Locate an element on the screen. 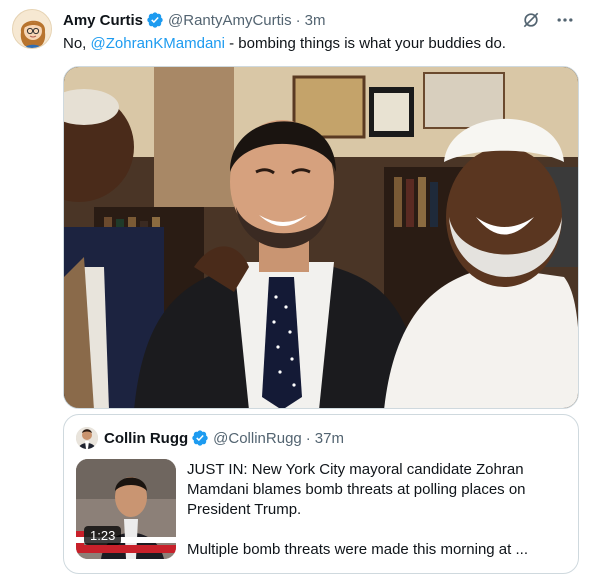 This screenshot has height=579, width=591. author-avatar is located at coordinates (32, 29).